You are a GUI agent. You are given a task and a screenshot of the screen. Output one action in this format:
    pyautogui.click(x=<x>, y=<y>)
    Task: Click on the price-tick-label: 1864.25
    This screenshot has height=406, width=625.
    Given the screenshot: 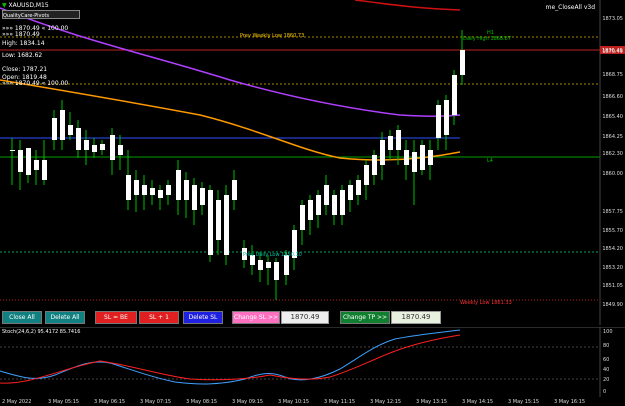 What is the action you would take?
    pyautogui.click(x=612, y=137)
    